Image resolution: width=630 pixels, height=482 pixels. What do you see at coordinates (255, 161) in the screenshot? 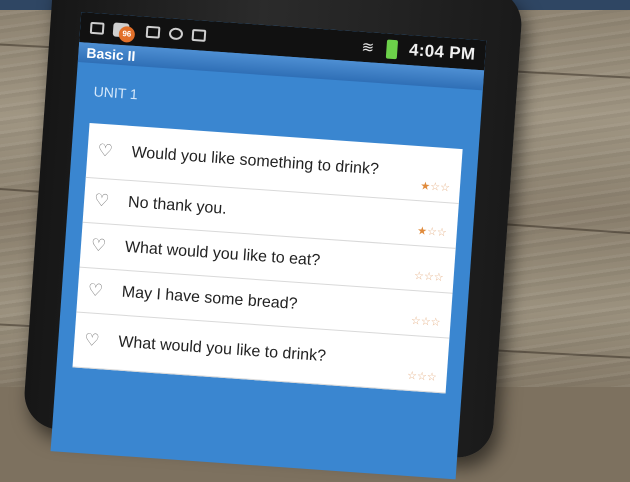
I see `phrase-text: Would you like something to drink?` at bounding box center [255, 161].